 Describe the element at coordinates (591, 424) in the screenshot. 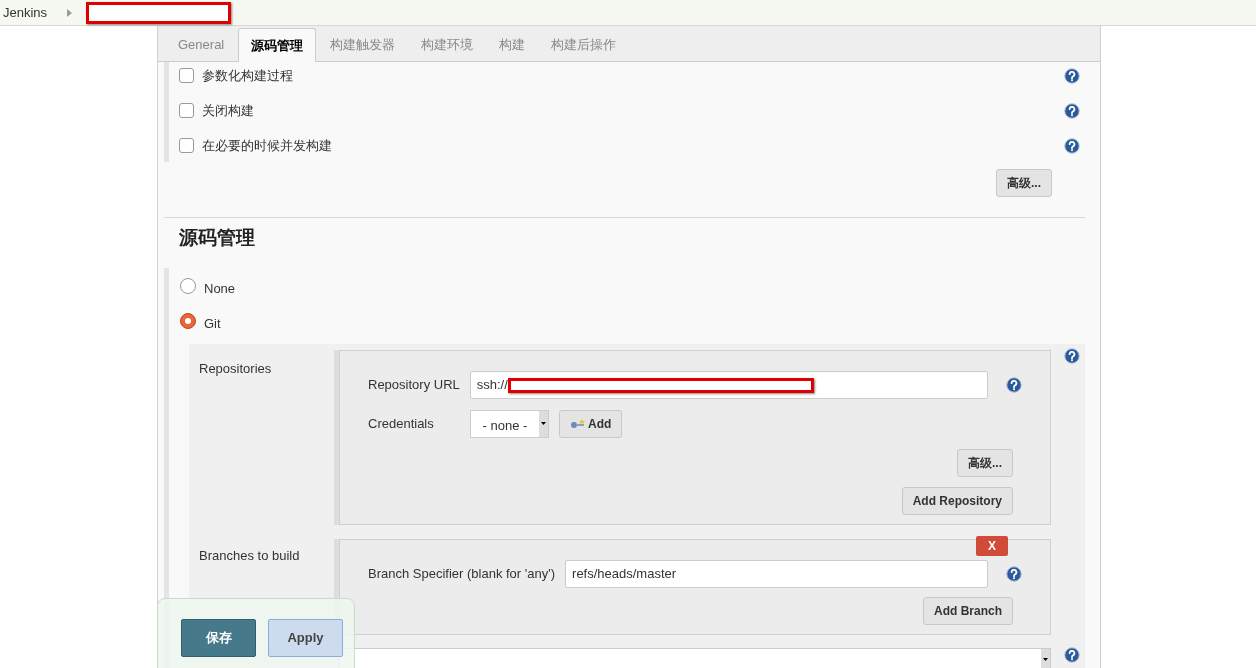

I see `add-credentials-button: Add` at that location.